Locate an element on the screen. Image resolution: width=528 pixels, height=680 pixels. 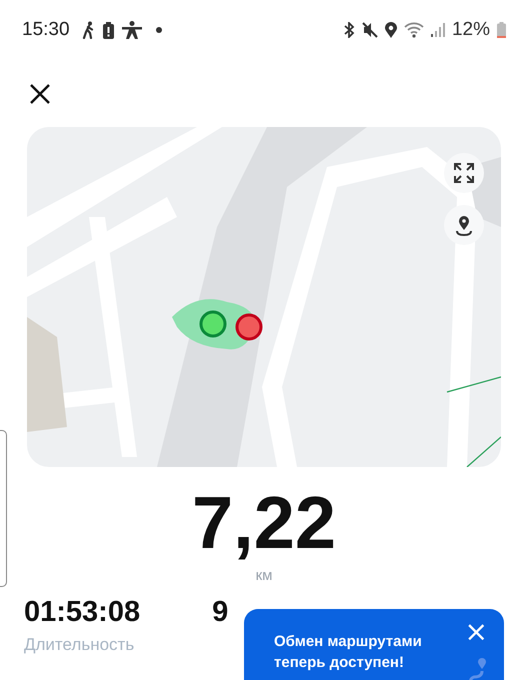
close-button: × is located at coordinates (476, 632).